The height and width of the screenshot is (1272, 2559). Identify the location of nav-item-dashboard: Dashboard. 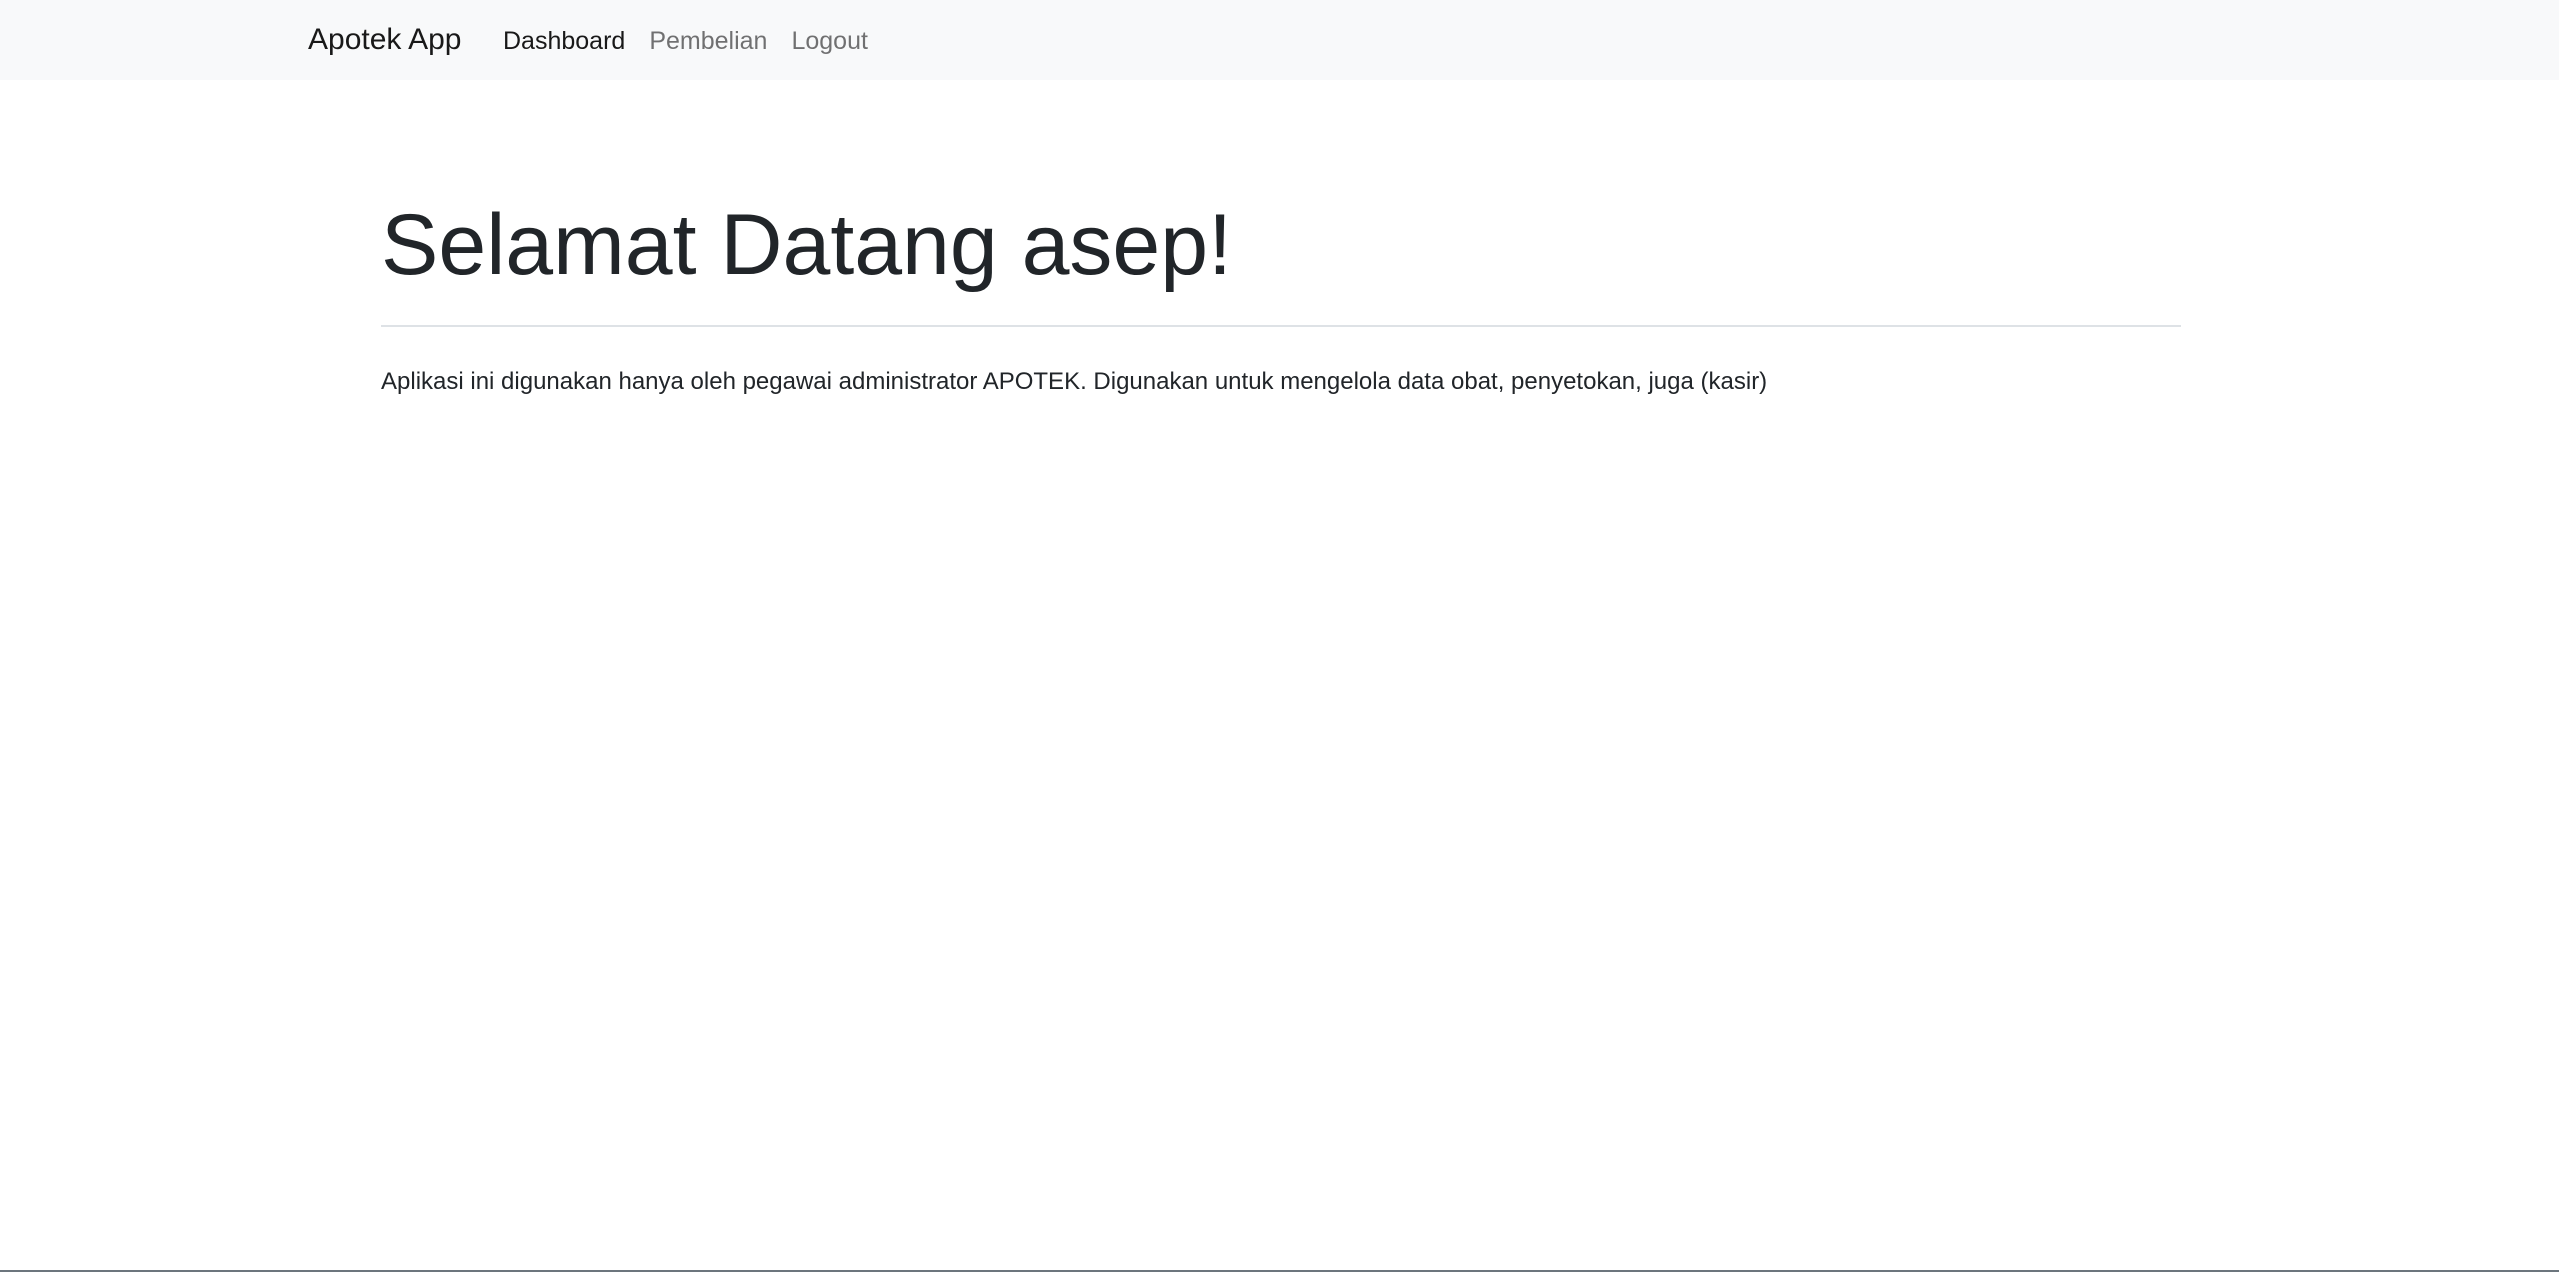
(564, 41).